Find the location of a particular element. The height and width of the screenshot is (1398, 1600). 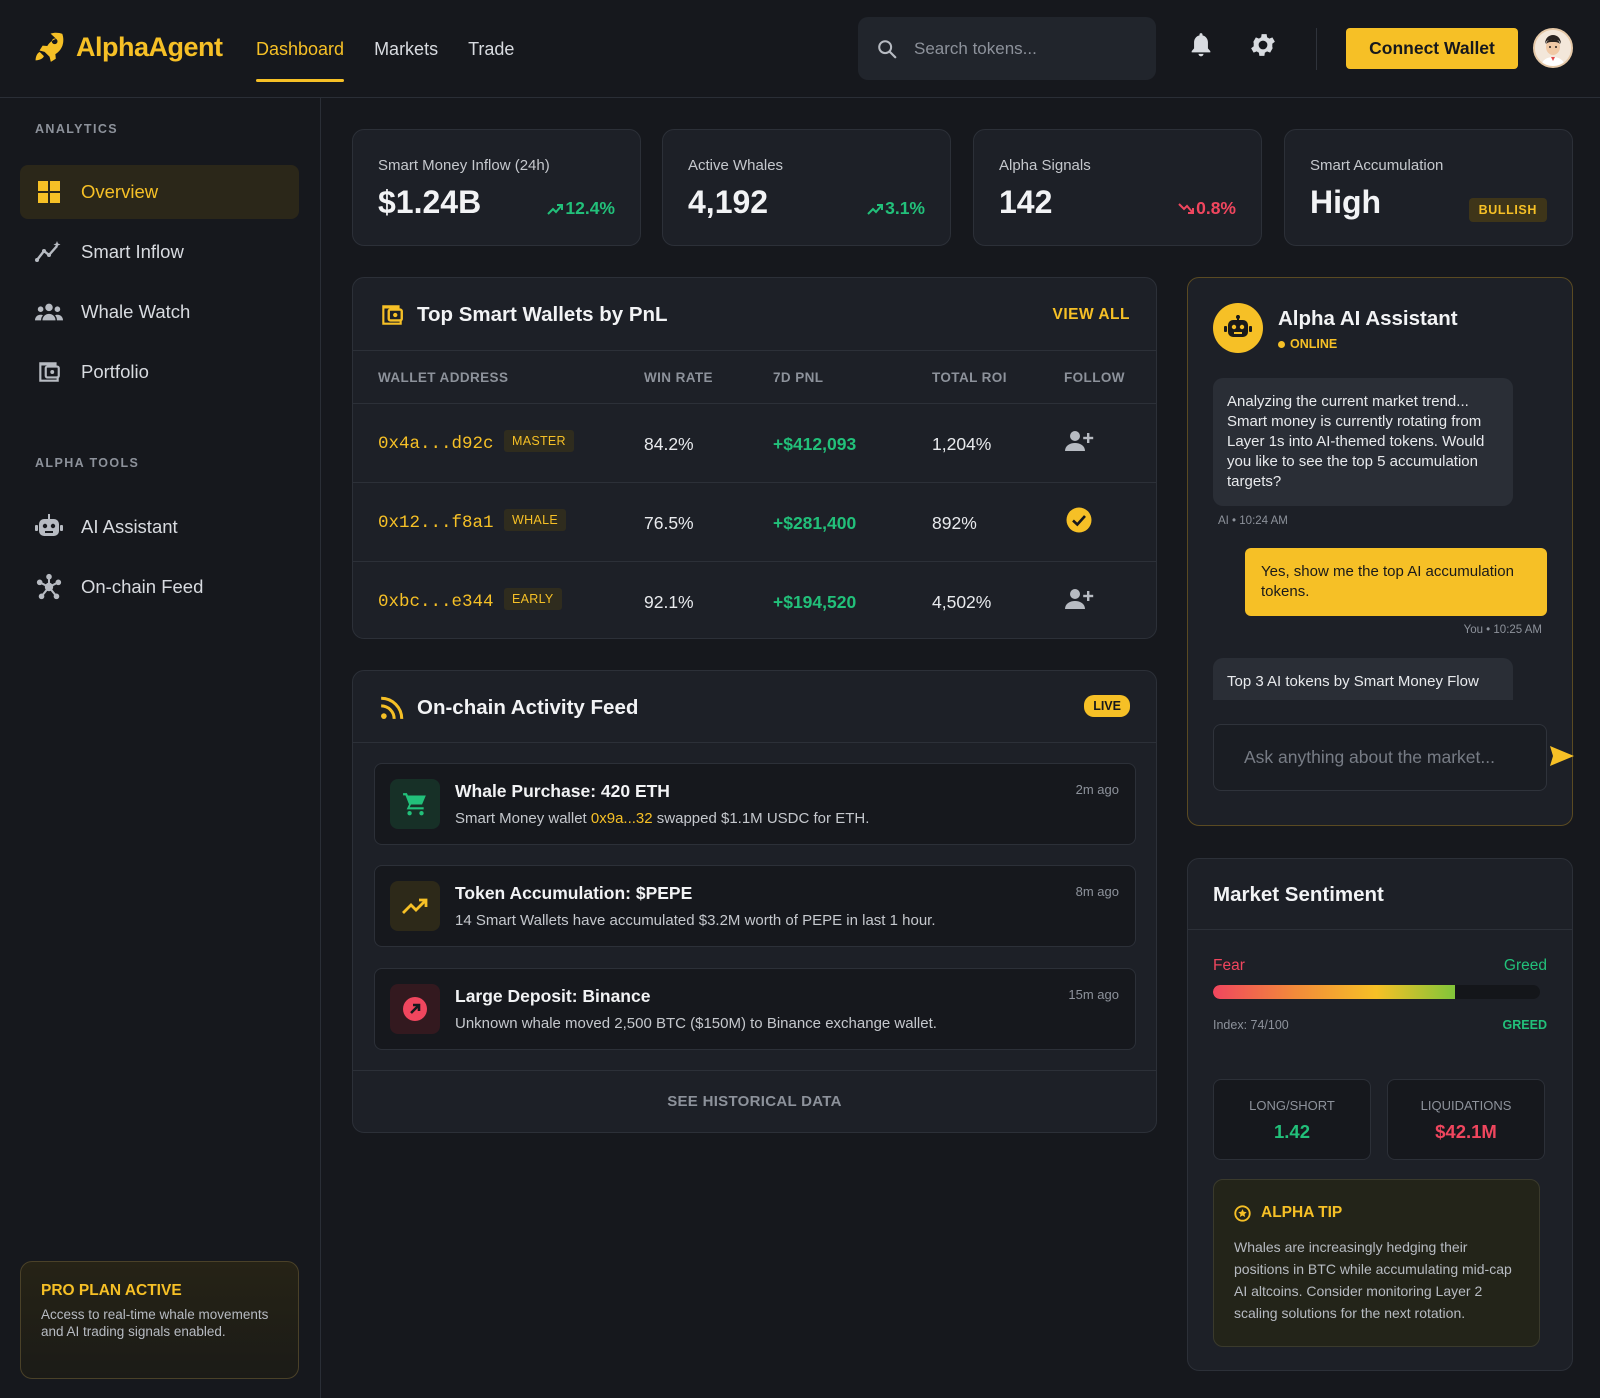

sidebar-item-label: On-chain Feed is located at coordinates (142, 586).